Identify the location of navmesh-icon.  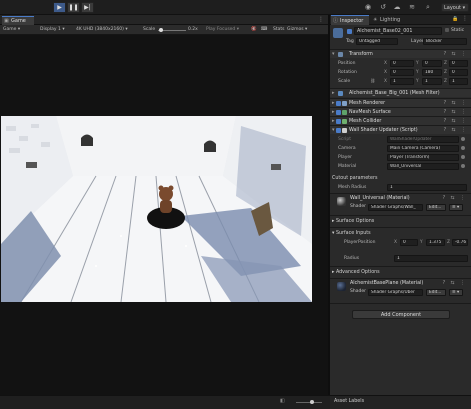
(344, 112).